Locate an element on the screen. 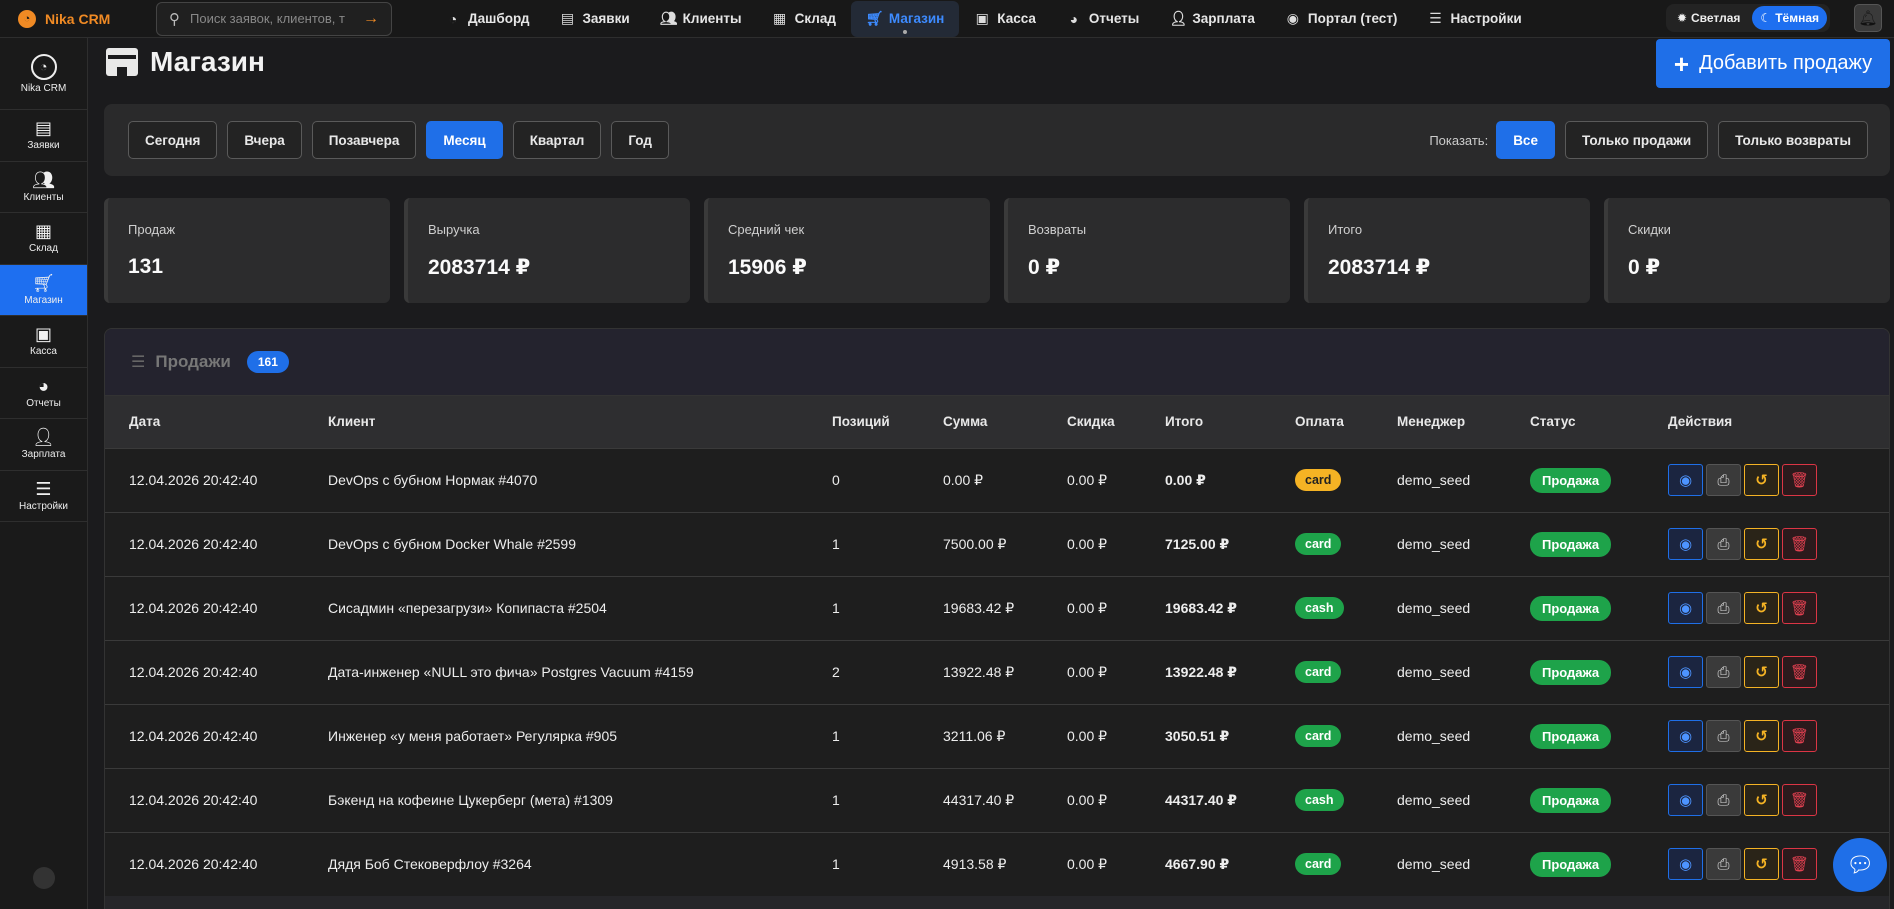  nav-item-label: Настройки is located at coordinates (1486, 18).